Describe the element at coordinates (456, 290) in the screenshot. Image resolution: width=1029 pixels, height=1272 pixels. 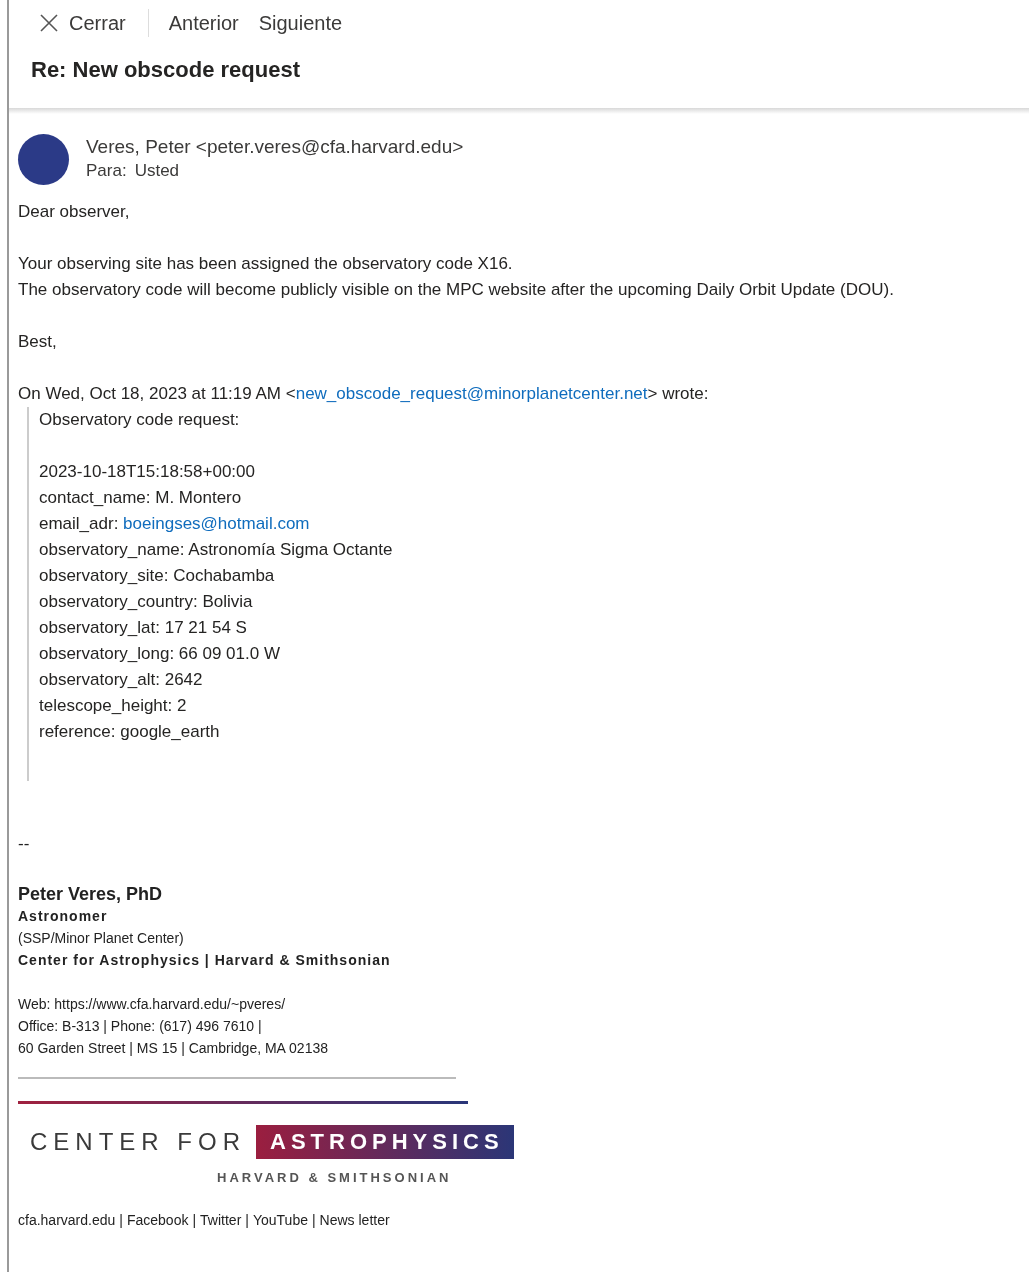
I see `body-text: The observatory code will become publicly visible on the MPC website after the upcoming Daily Orbit Update (DOU).` at that location.